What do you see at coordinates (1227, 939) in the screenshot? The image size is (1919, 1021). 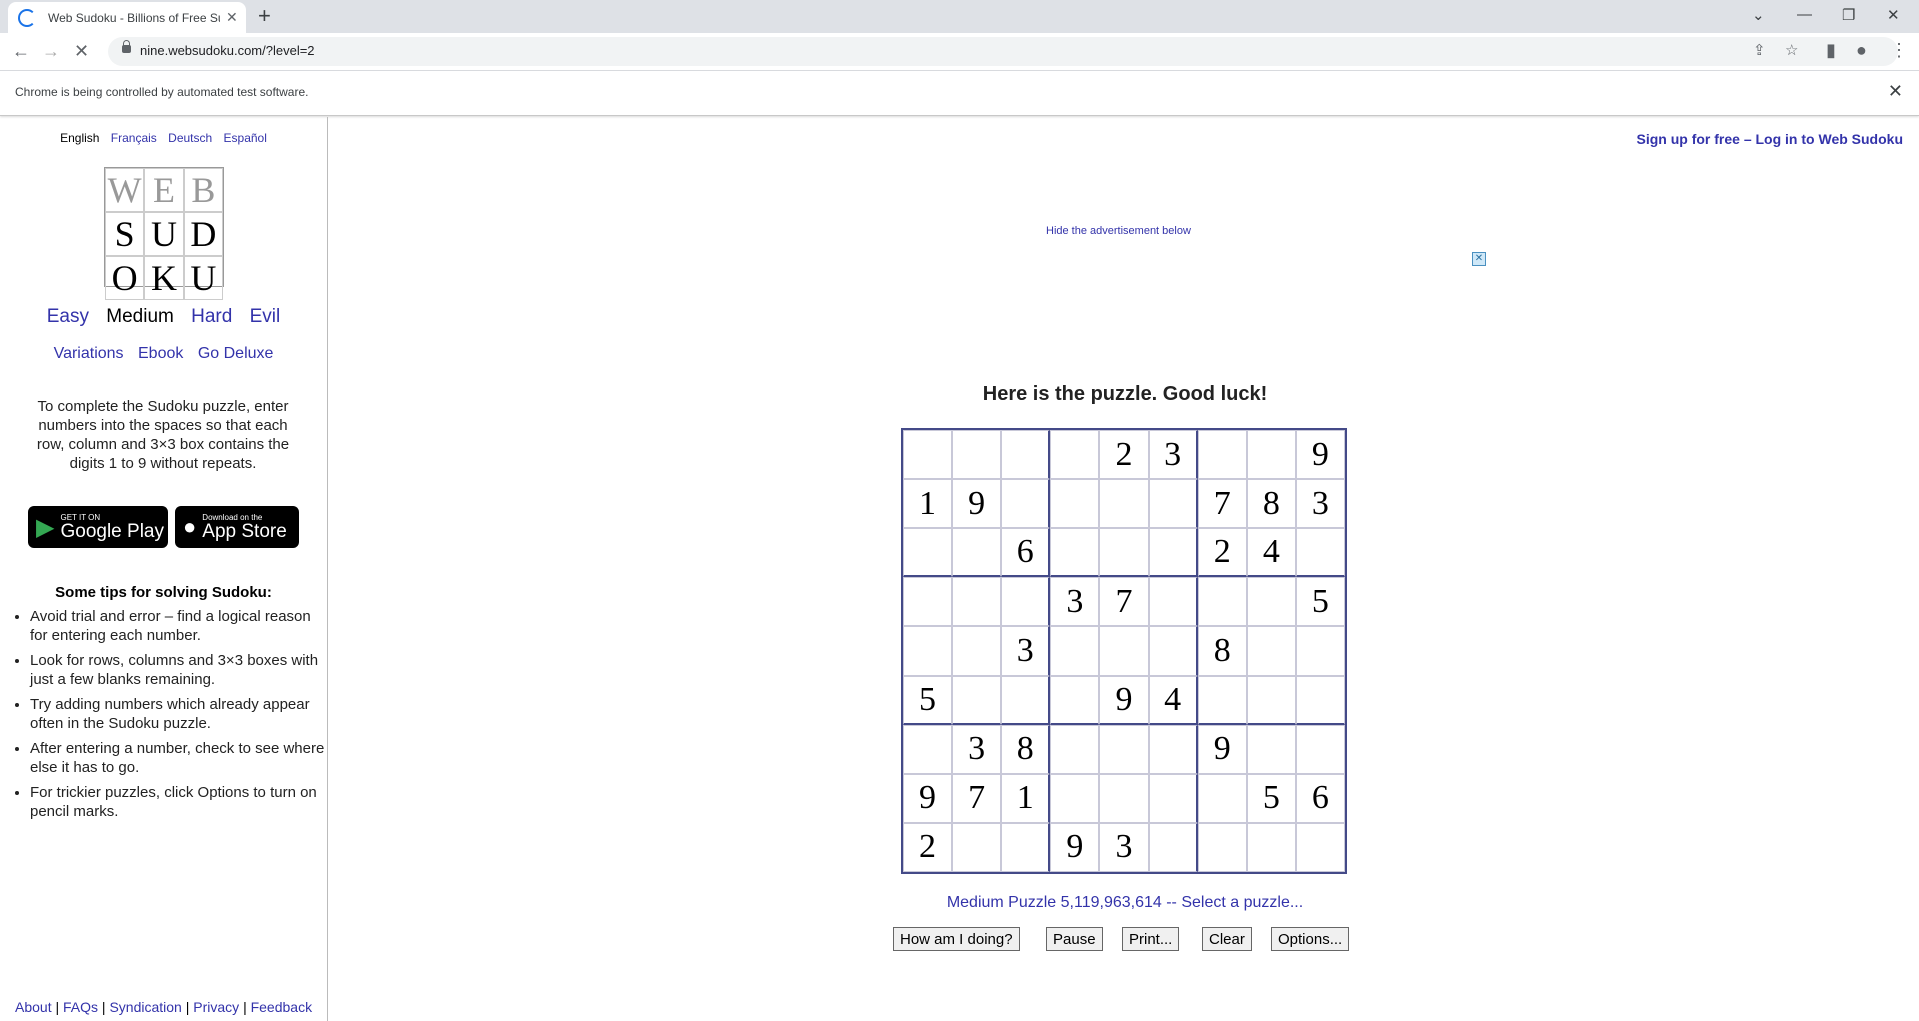 I see `clear-button: Clear` at bounding box center [1227, 939].